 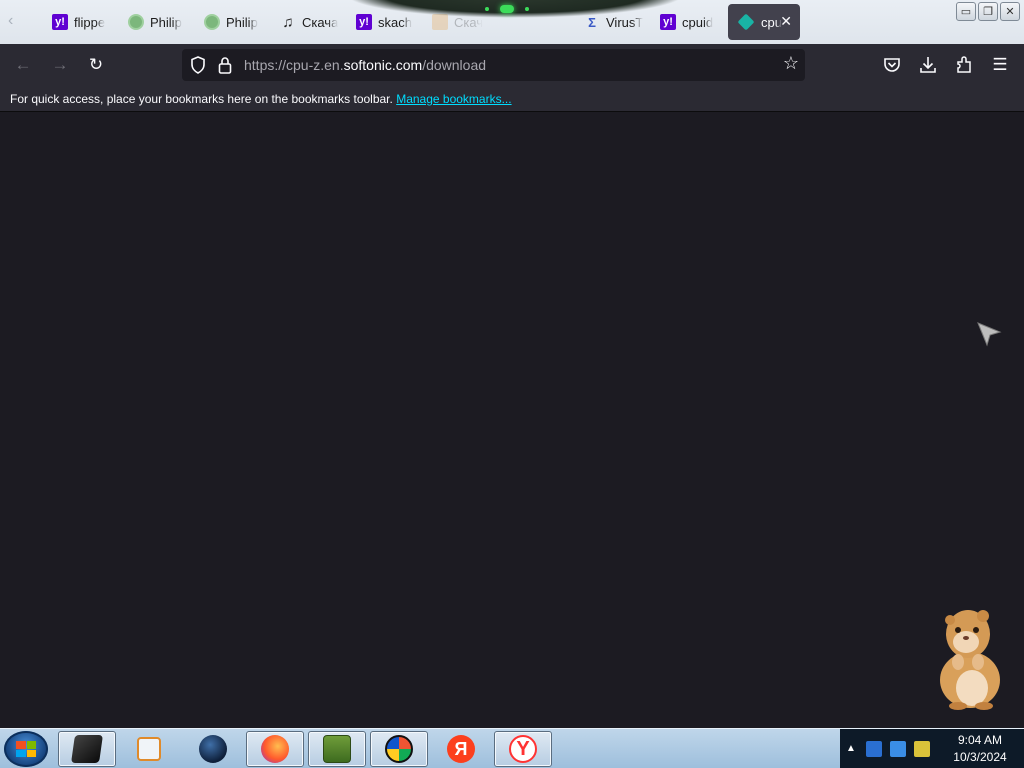 I want to click on tab-4: ♫ Скача, so click(x=306, y=22).